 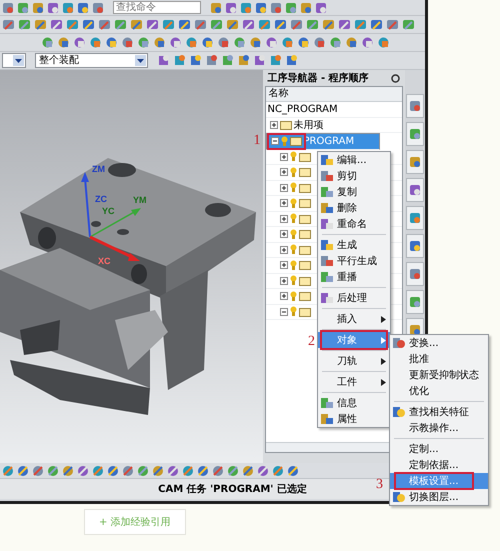 I want to click on axis-label: ZM, so click(x=98, y=169).